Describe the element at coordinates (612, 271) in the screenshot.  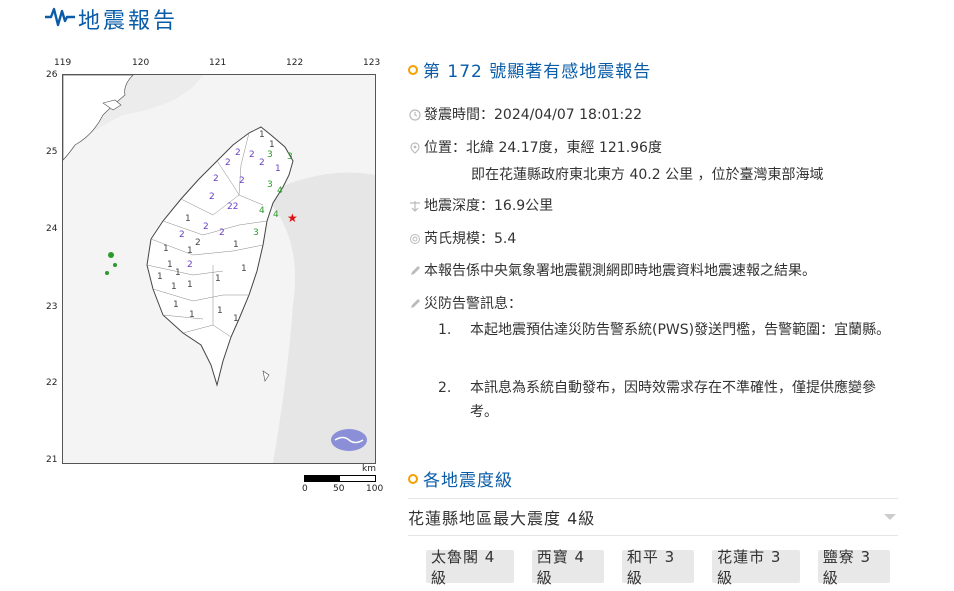
I see `report-note: 本報告係中央氣象署地震觀測網即時地震資料地震速報之結果。` at that location.